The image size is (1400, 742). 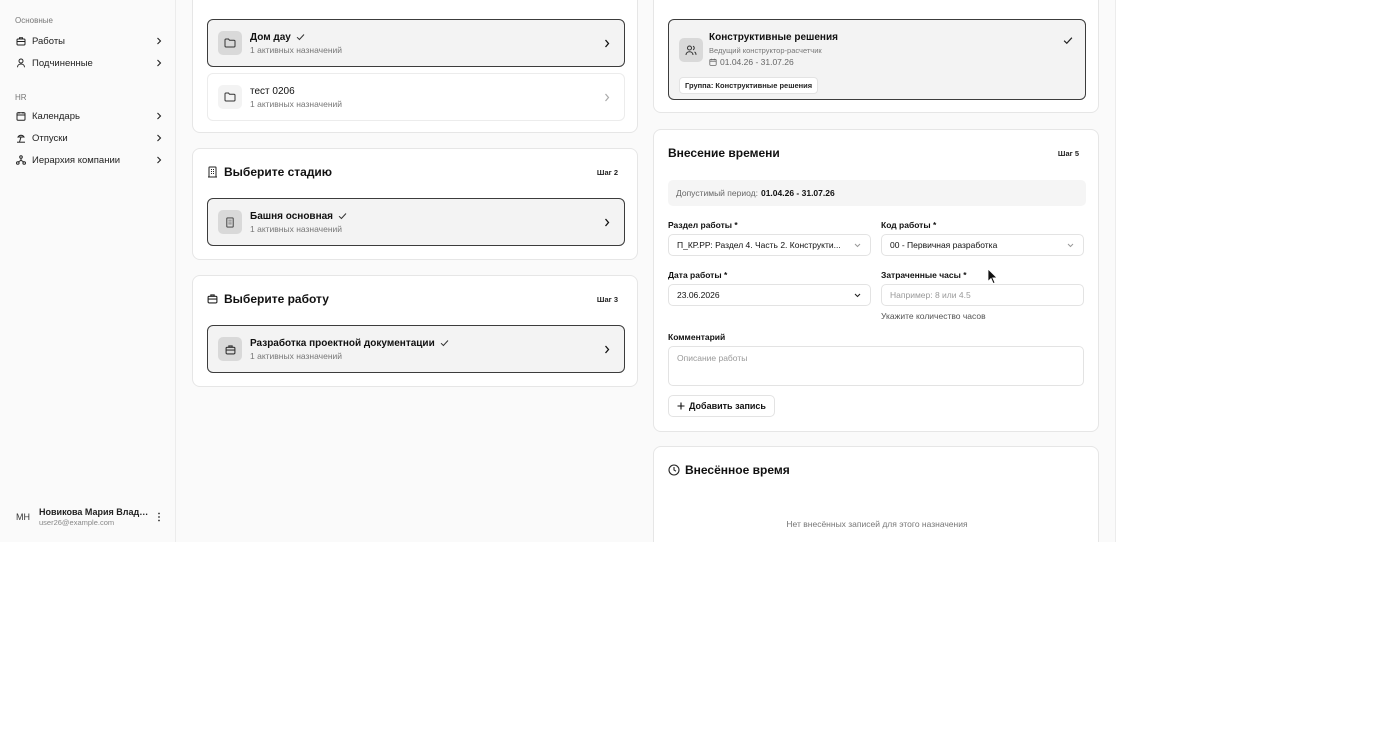 I want to click on hierarchy-icon, so click(x=21, y=160).